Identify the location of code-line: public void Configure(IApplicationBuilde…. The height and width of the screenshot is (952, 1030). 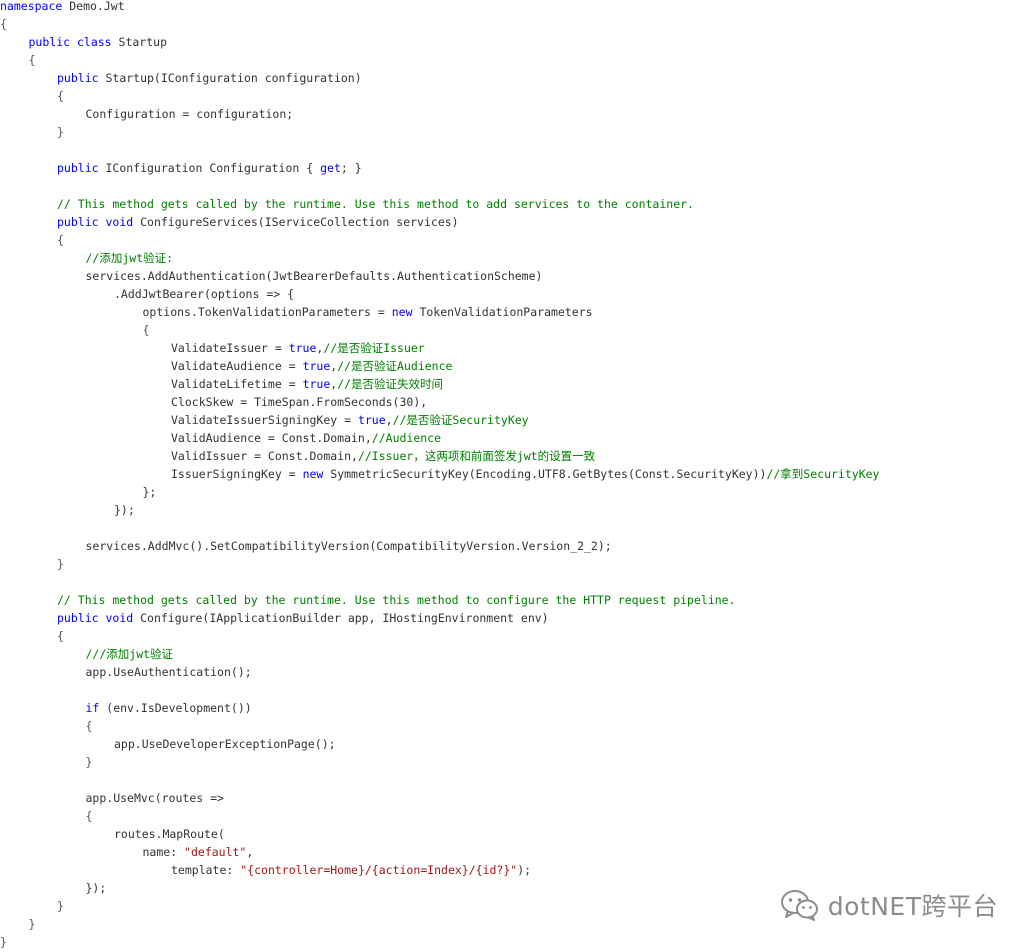
(515, 618).